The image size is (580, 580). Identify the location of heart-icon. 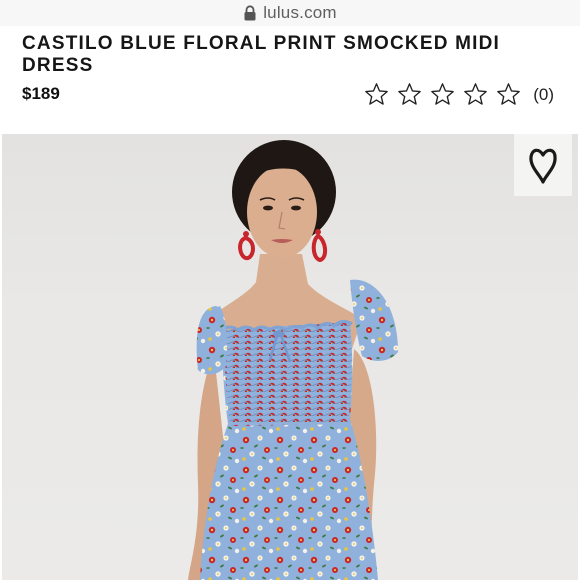
(543, 165).